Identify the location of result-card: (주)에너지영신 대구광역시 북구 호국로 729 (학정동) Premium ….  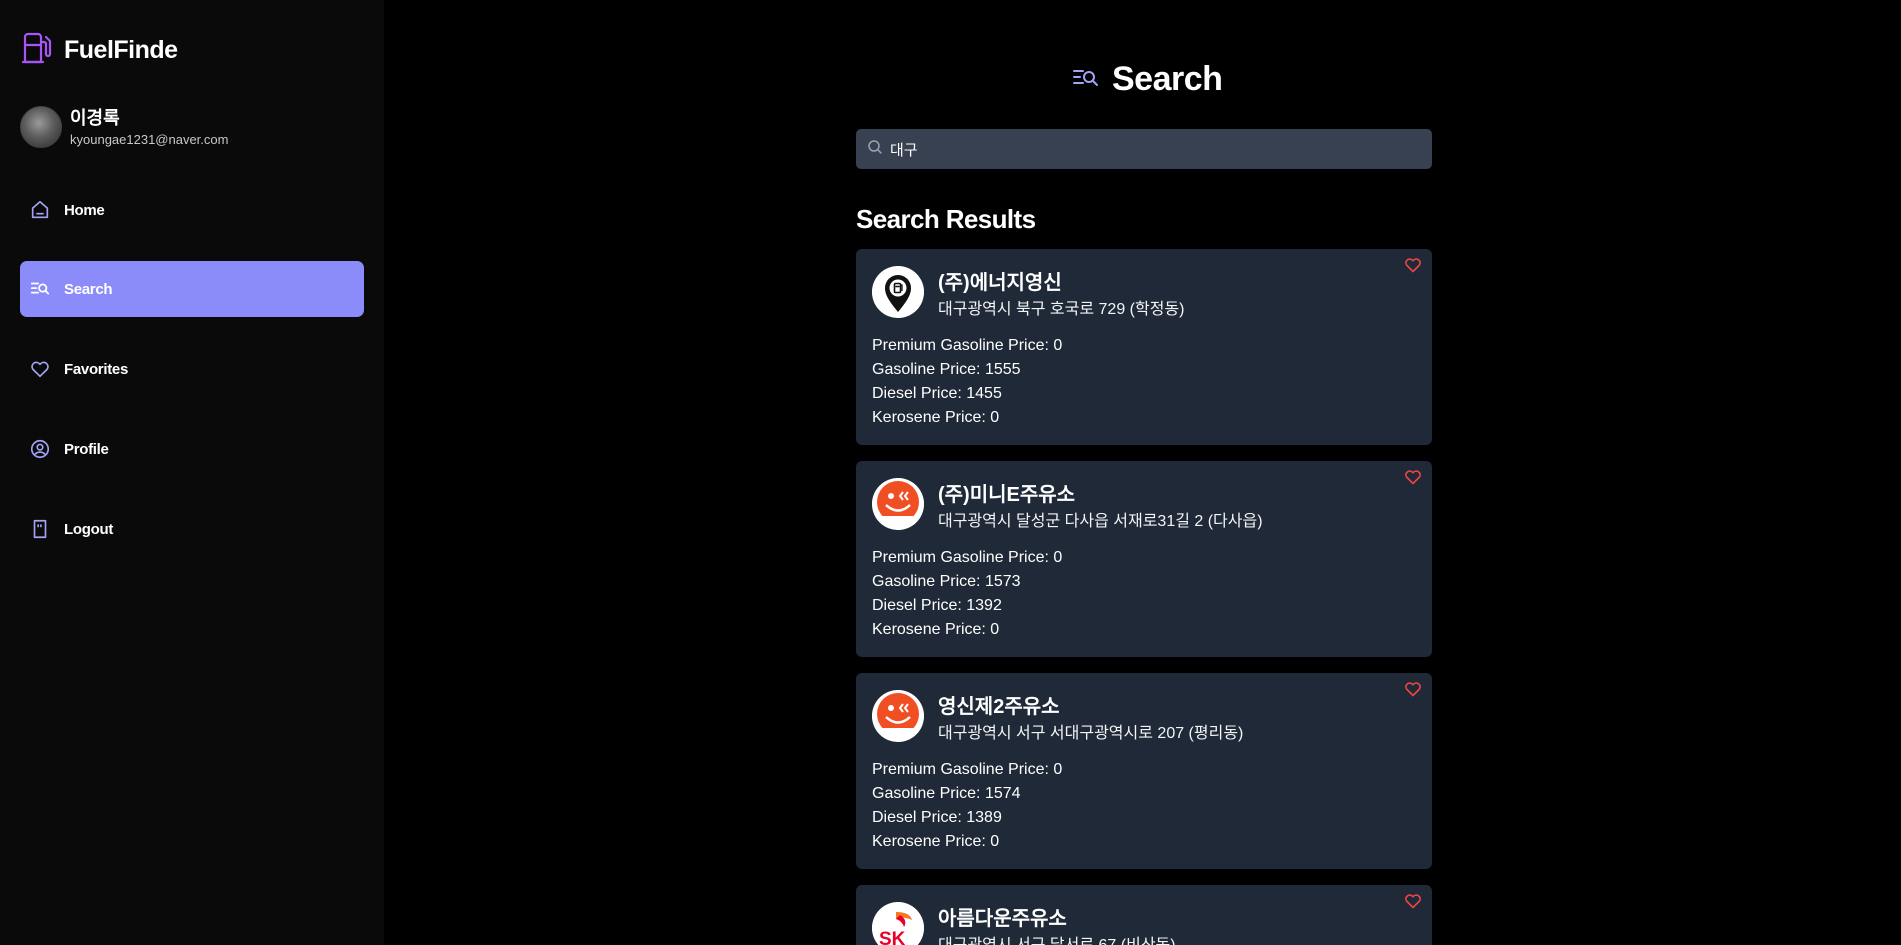
(1144, 347).